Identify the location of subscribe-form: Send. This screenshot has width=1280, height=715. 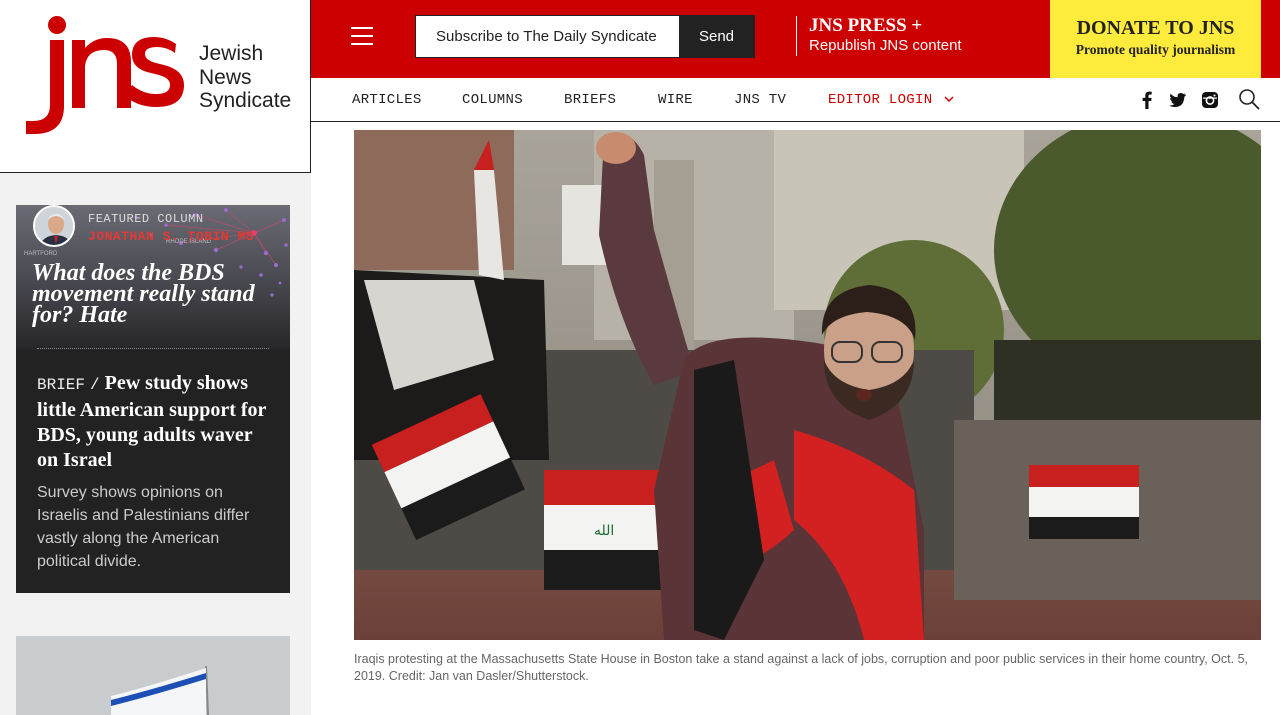
(585, 36).